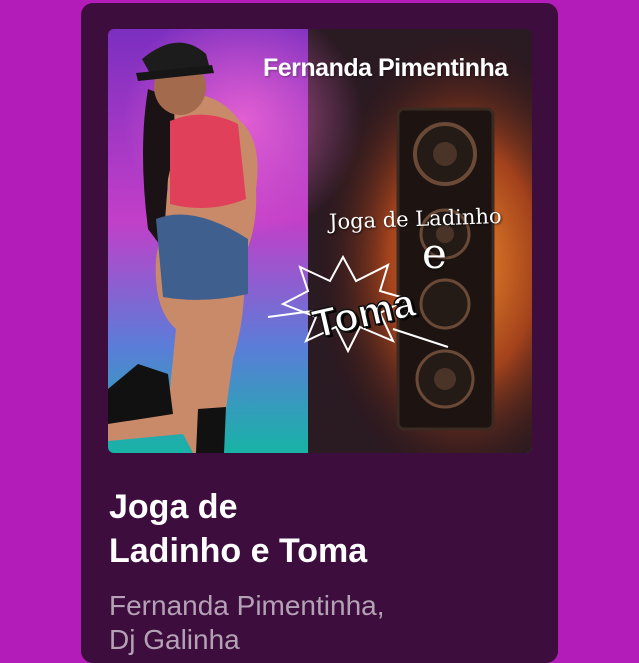 The height and width of the screenshot is (663, 639). Describe the element at coordinates (238, 551) in the screenshot. I see `track-title-line-2: Ladinho e Toma` at that location.